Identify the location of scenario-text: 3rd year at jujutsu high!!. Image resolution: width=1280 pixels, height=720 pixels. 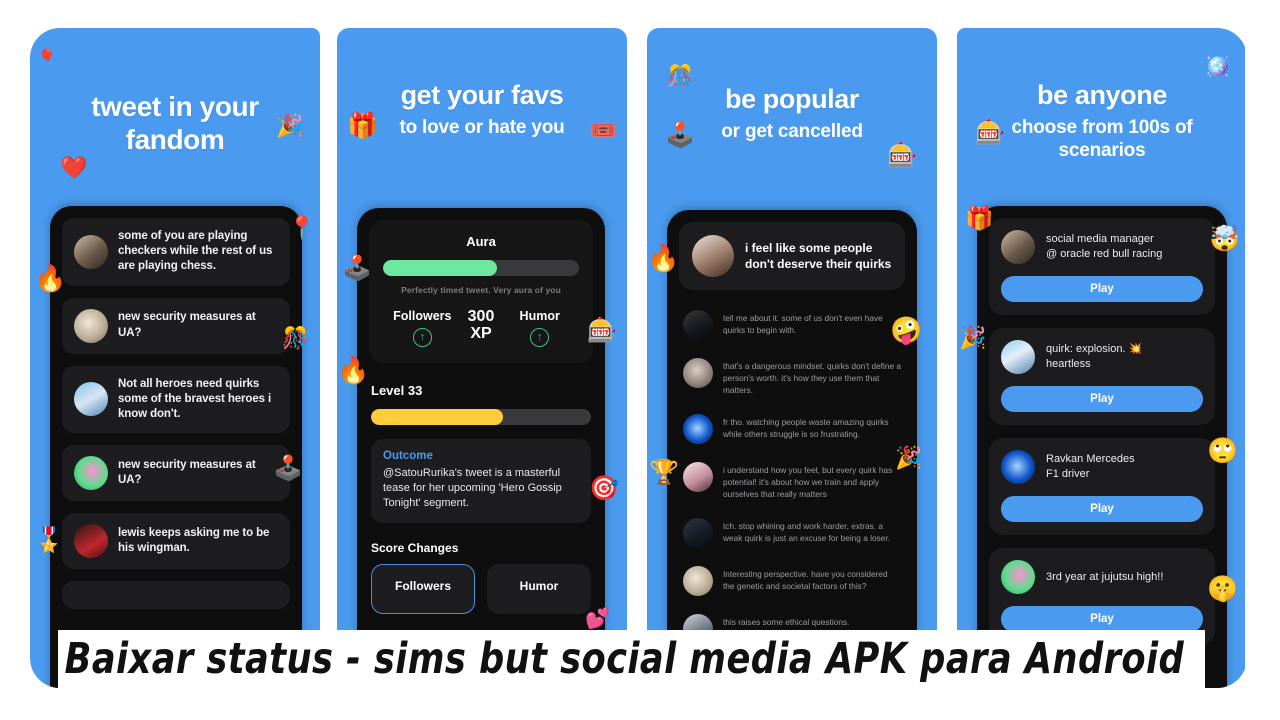
(1104, 577).